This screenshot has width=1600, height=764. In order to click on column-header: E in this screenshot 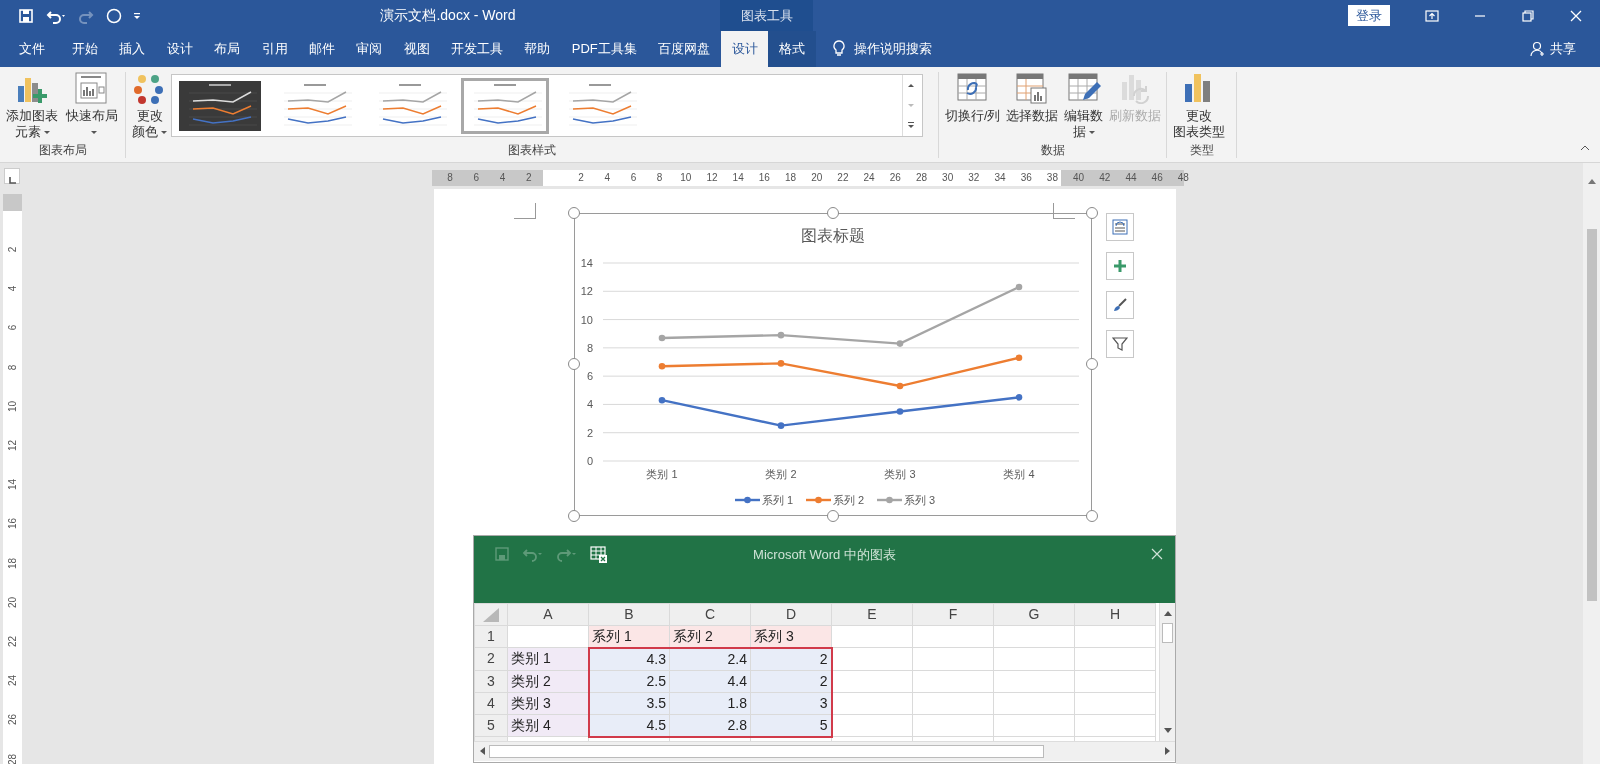, I will do `click(872, 614)`.